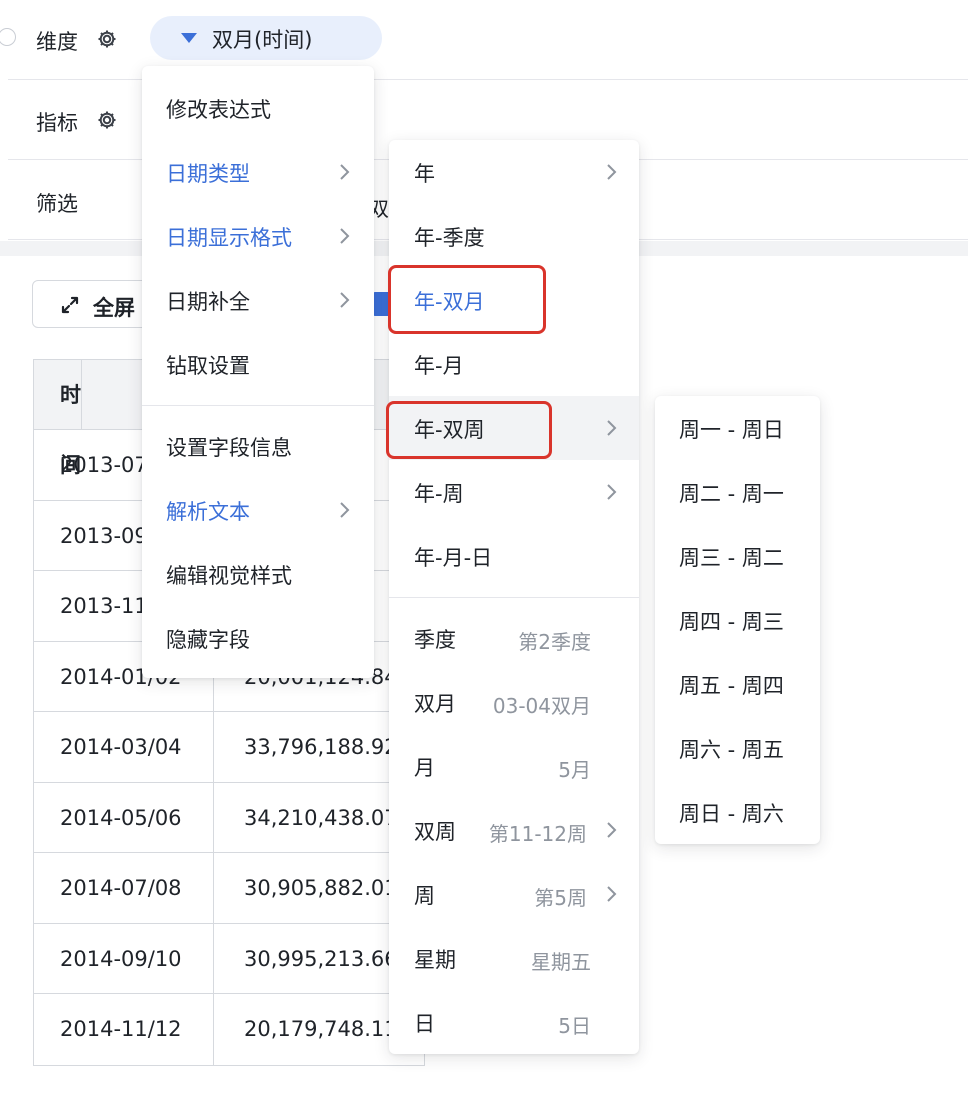 This screenshot has width=968, height=1110. I want to click on menu-item-parse-text: 解析文本, so click(258, 510).